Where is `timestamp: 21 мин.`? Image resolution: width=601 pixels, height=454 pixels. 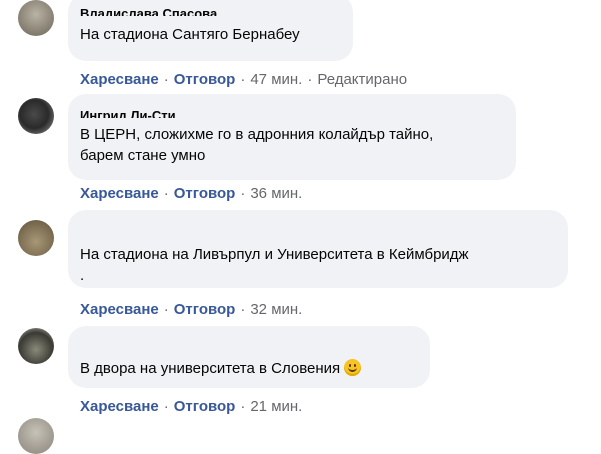 timestamp: 21 мин. is located at coordinates (276, 406).